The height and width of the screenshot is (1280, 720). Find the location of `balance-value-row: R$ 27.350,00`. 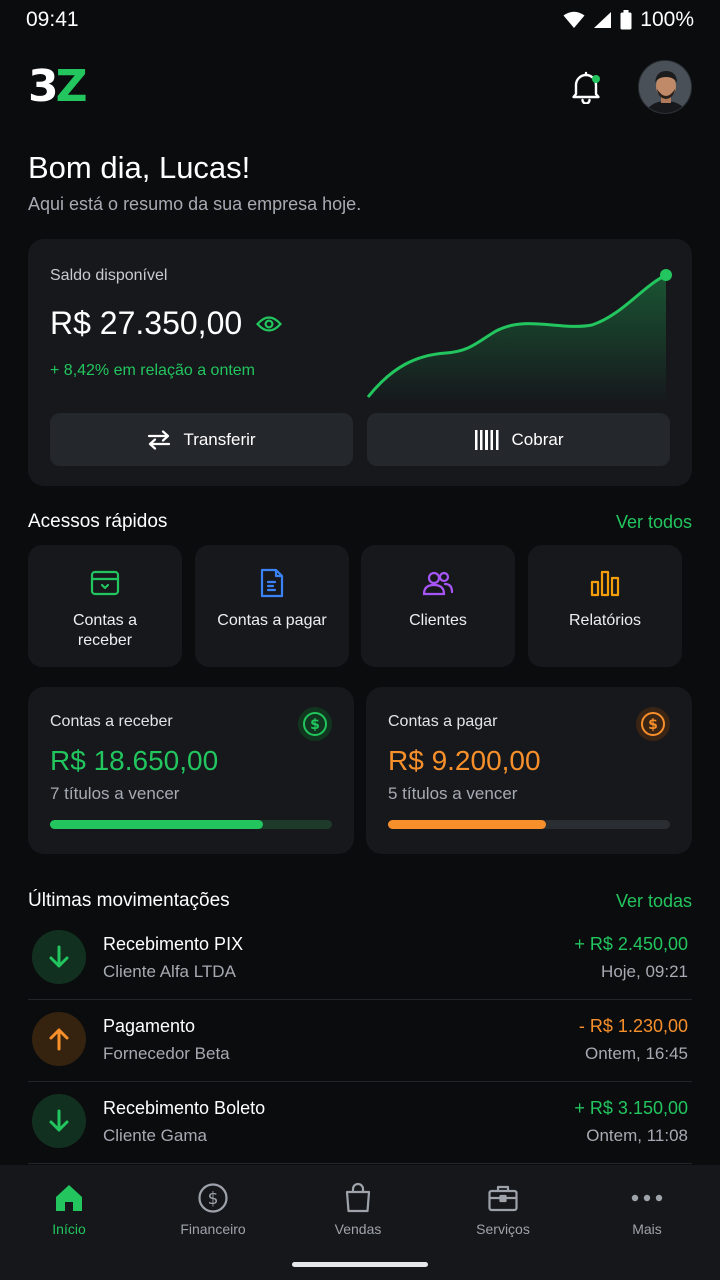

balance-value-row: R$ 27.350,00 is located at coordinates (166, 323).